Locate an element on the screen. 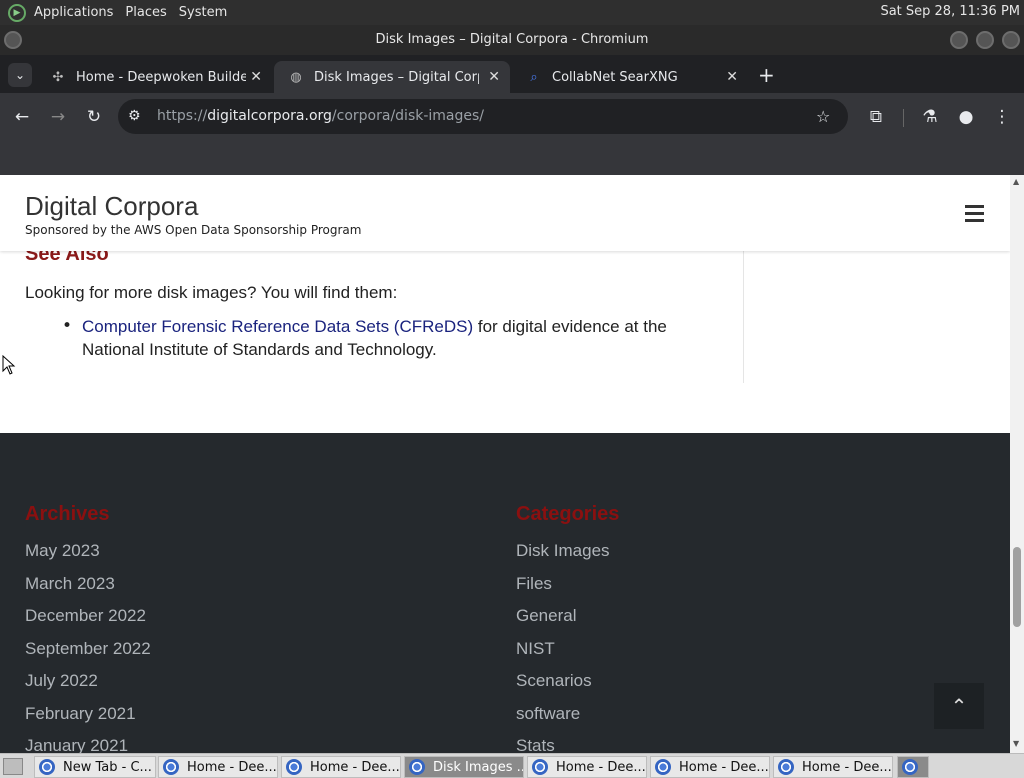 Image resolution: width=1024 pixels, height=778 pixels. mouse-pointer-icon is located at coordinates (9, 365).